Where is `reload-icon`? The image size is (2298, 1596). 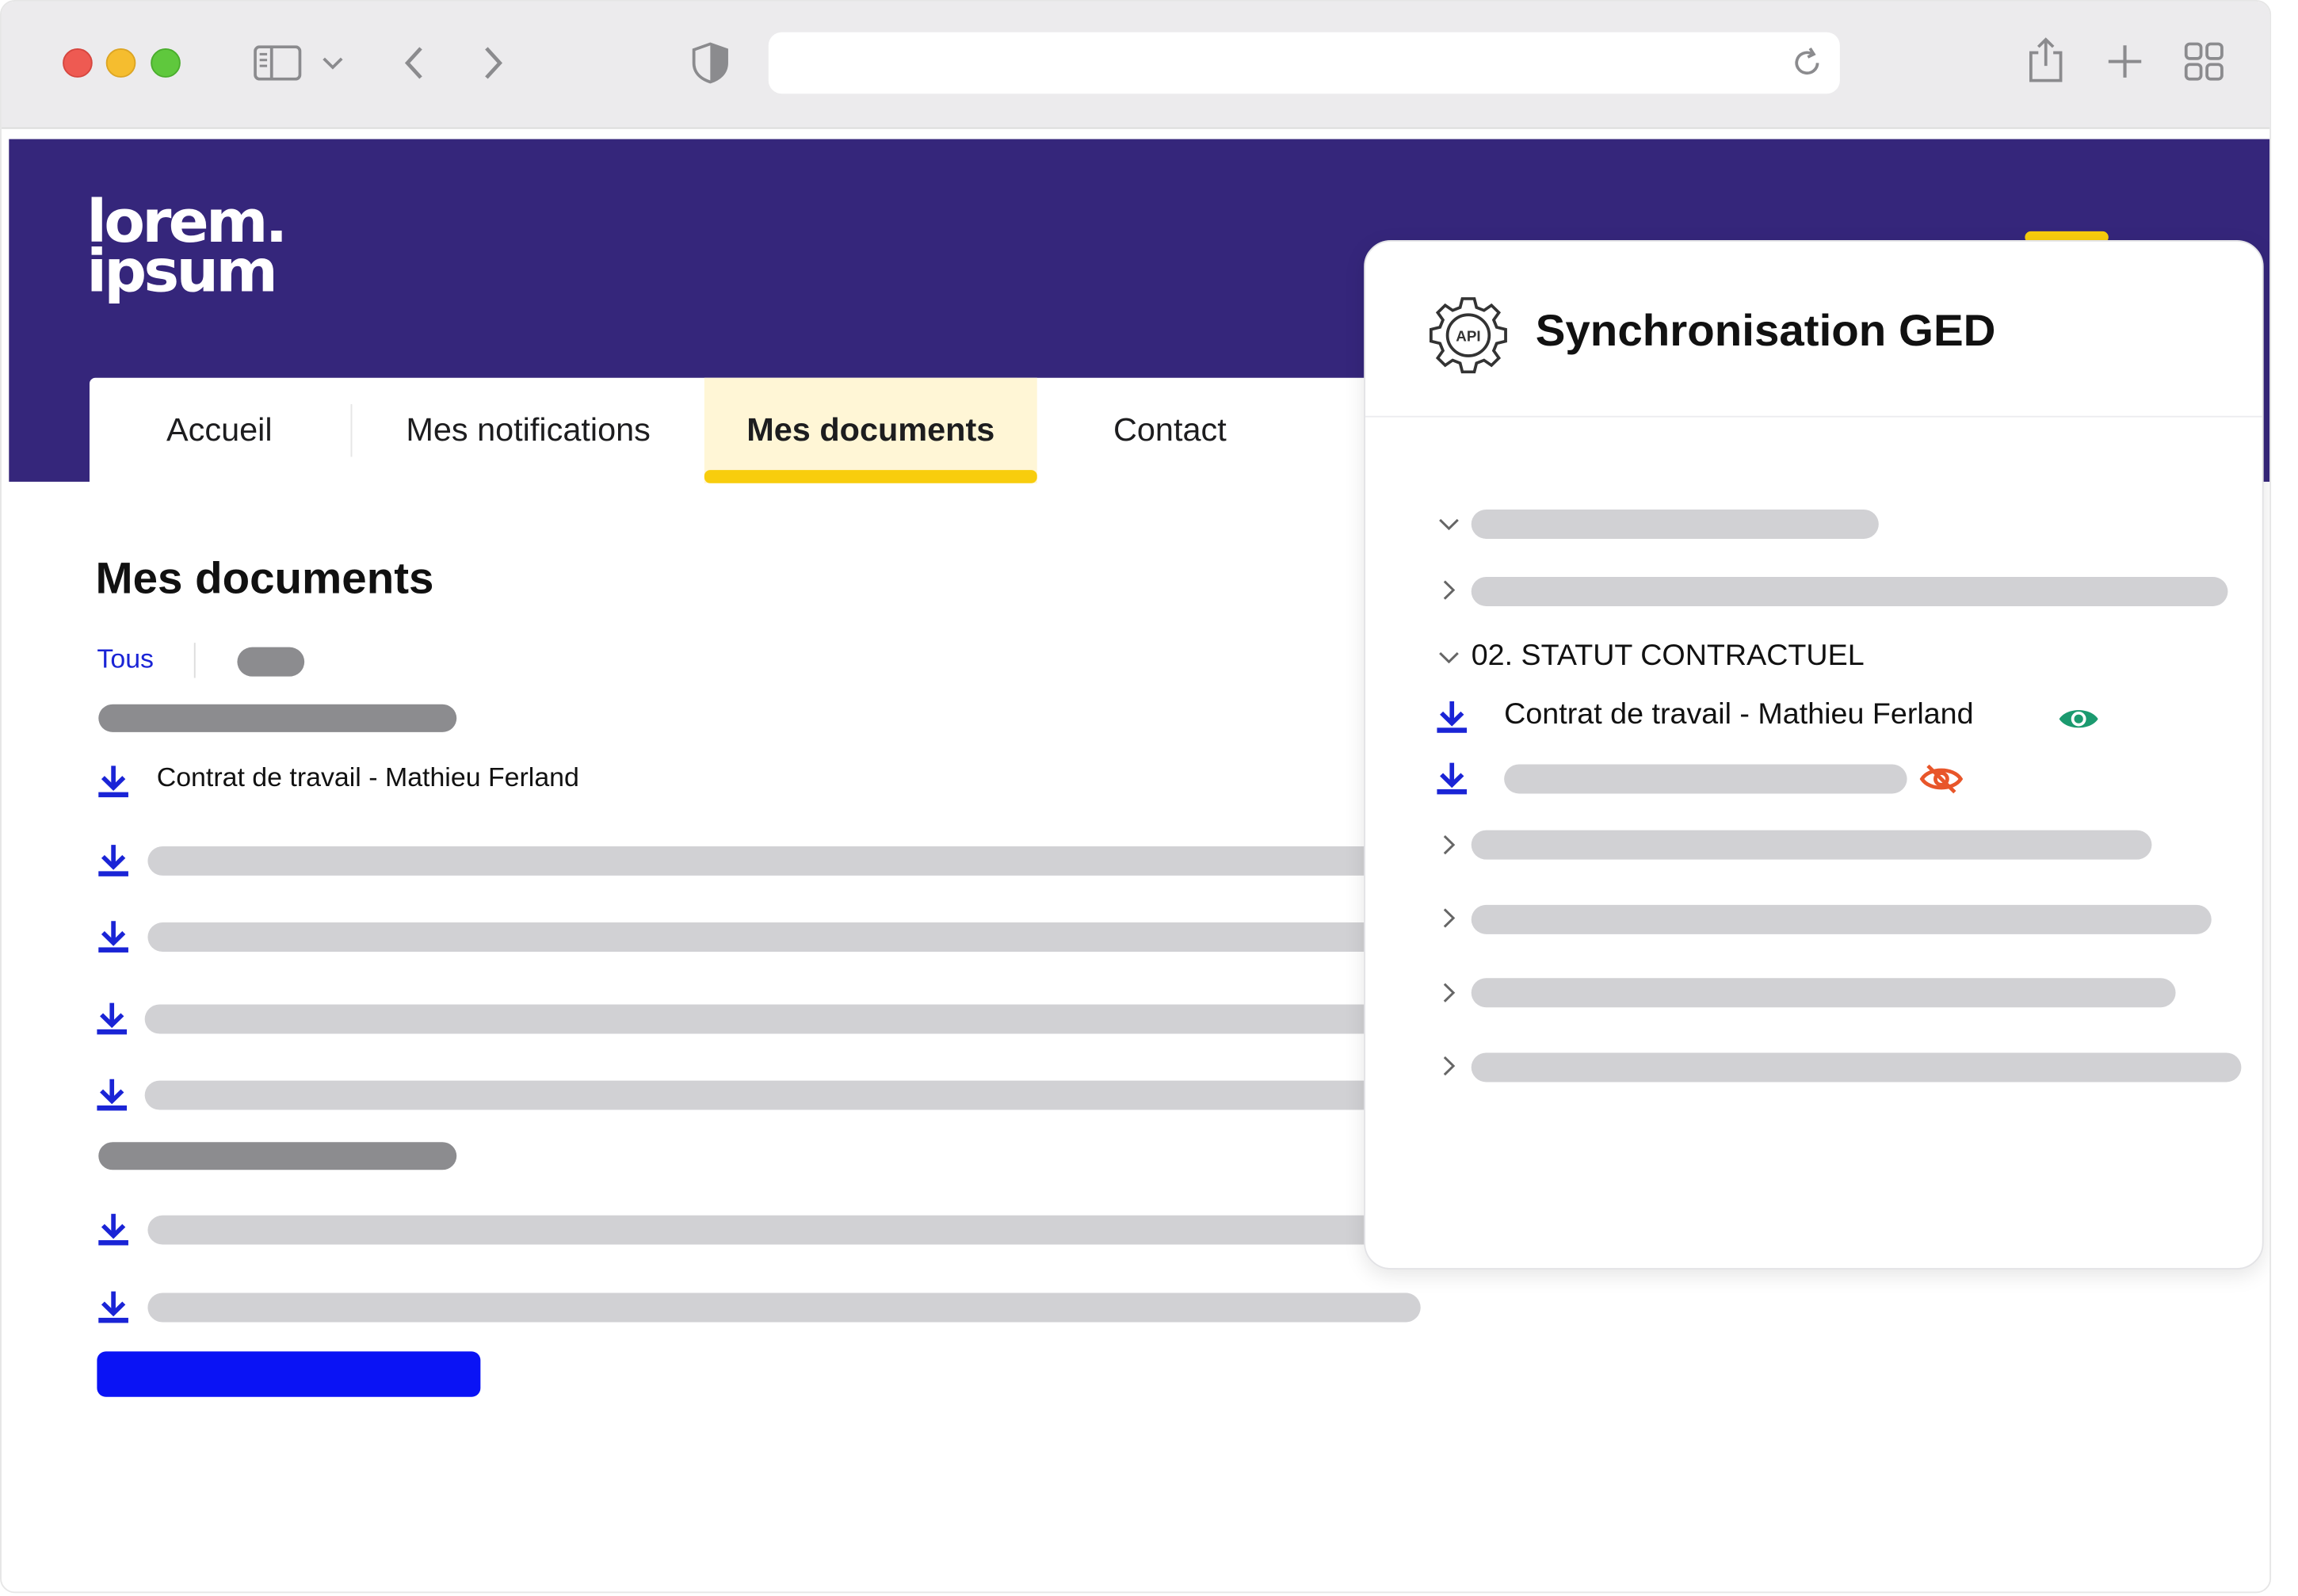 reload-icon is located at coordinates (1807, 63).